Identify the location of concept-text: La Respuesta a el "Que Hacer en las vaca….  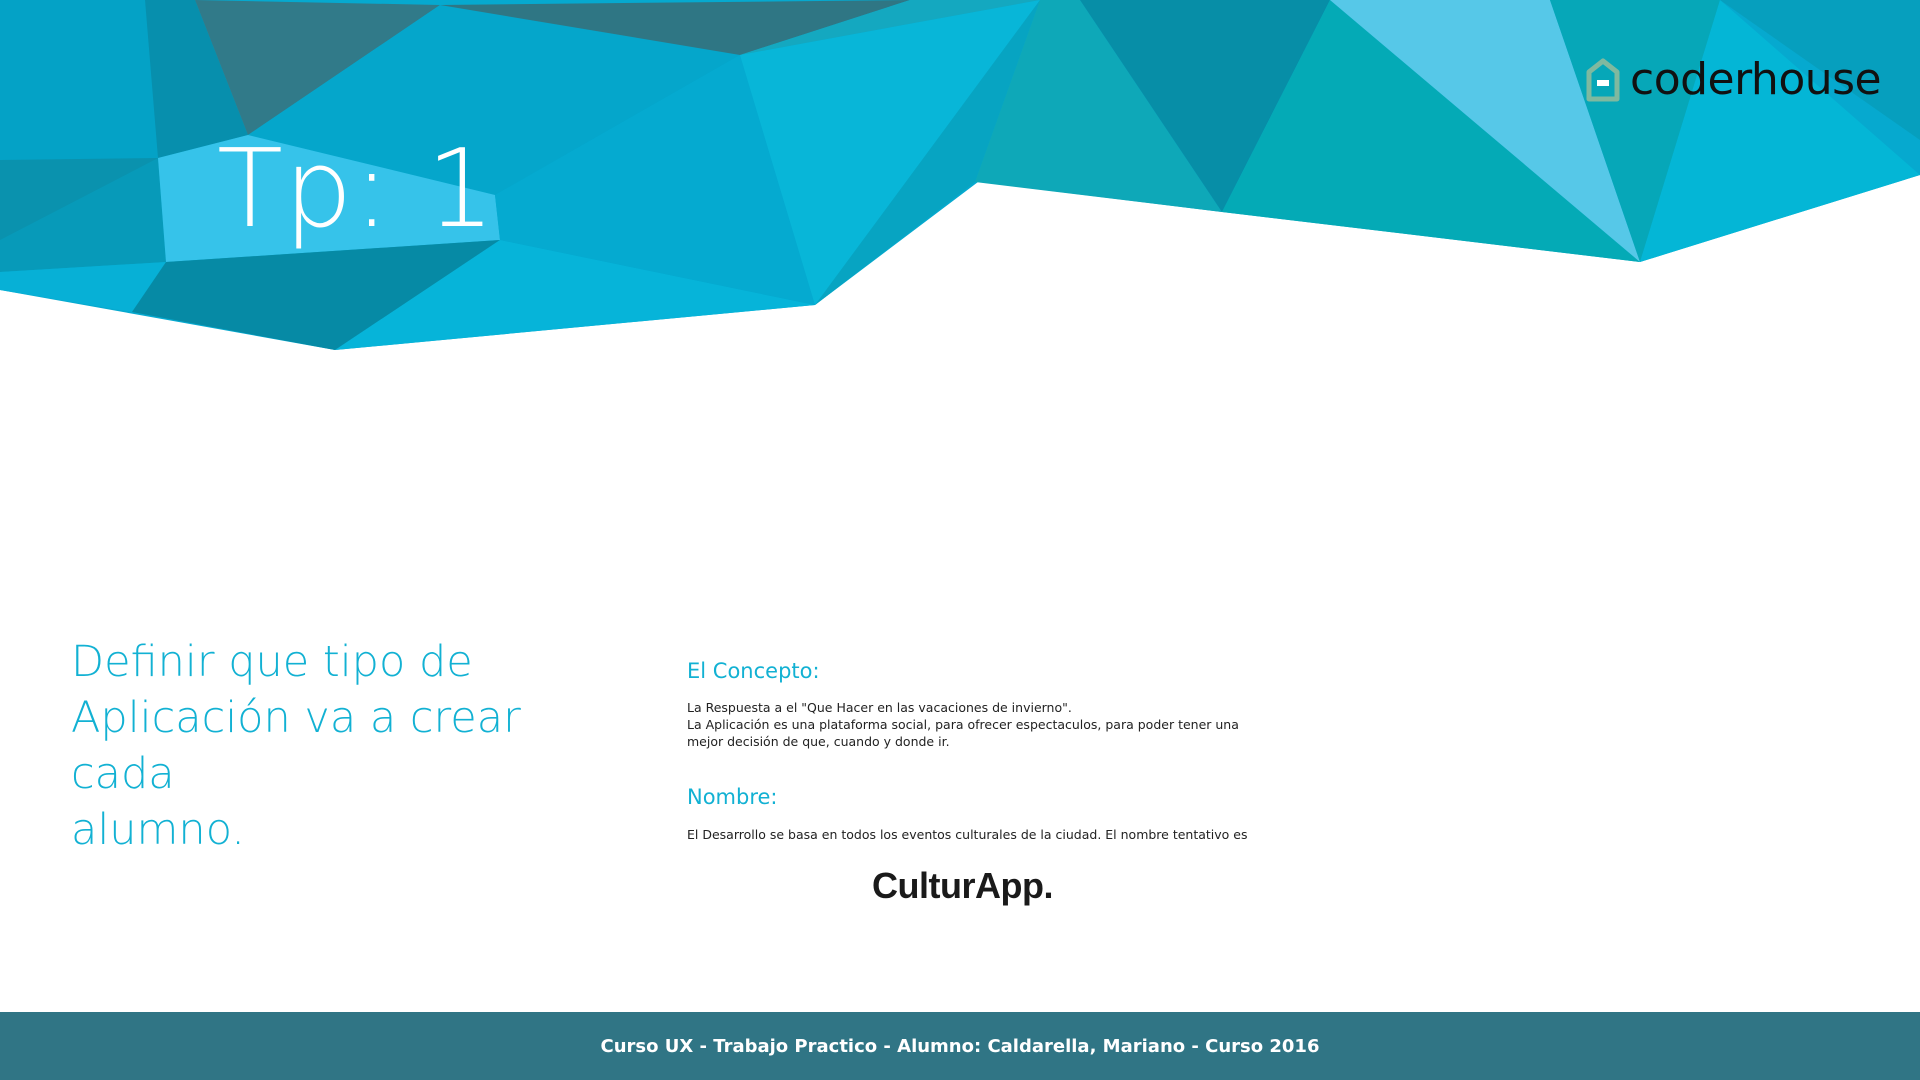
(963, 724).